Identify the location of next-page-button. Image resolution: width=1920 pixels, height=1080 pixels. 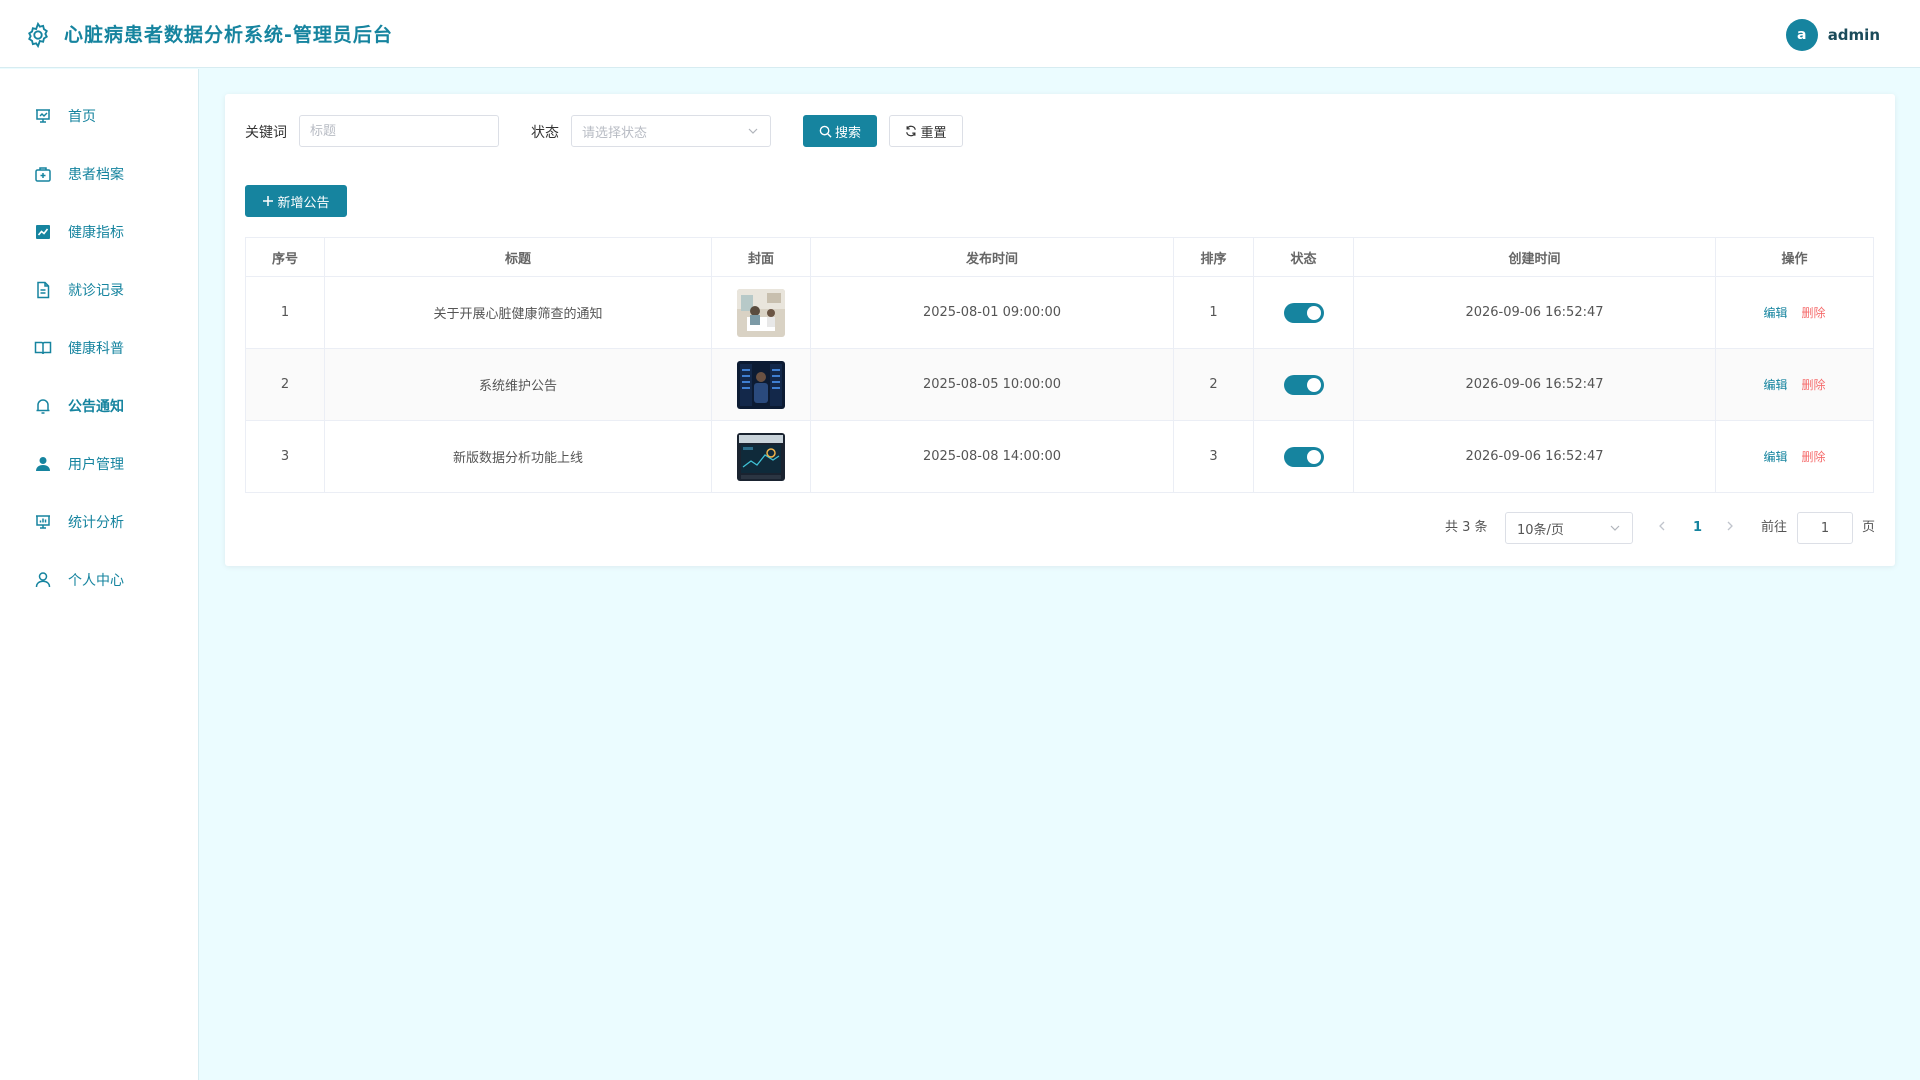
(1730, 528).